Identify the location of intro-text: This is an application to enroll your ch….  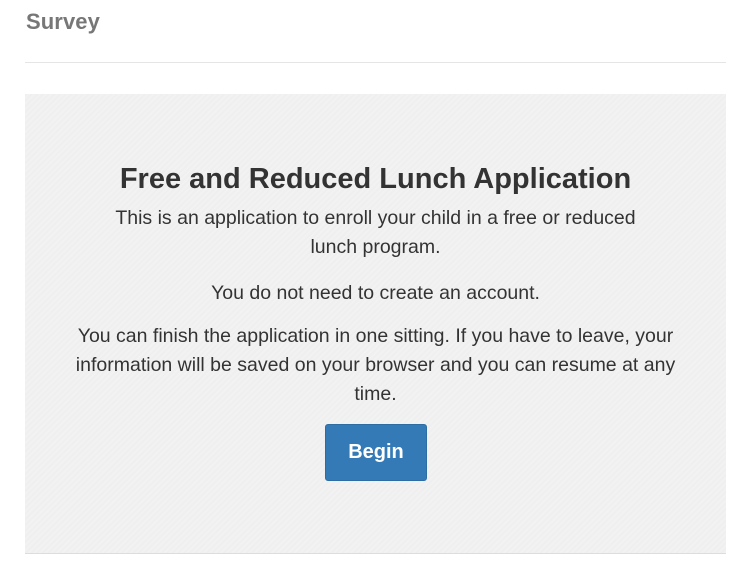
(375, 232).